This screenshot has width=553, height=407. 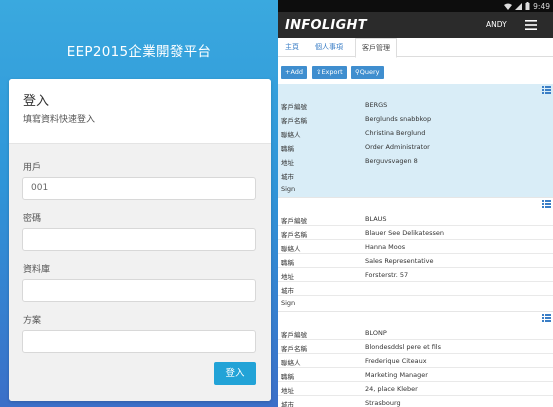 I want to click on field-value: Blondesddsl pere et fils, so click(x=403, y=347).